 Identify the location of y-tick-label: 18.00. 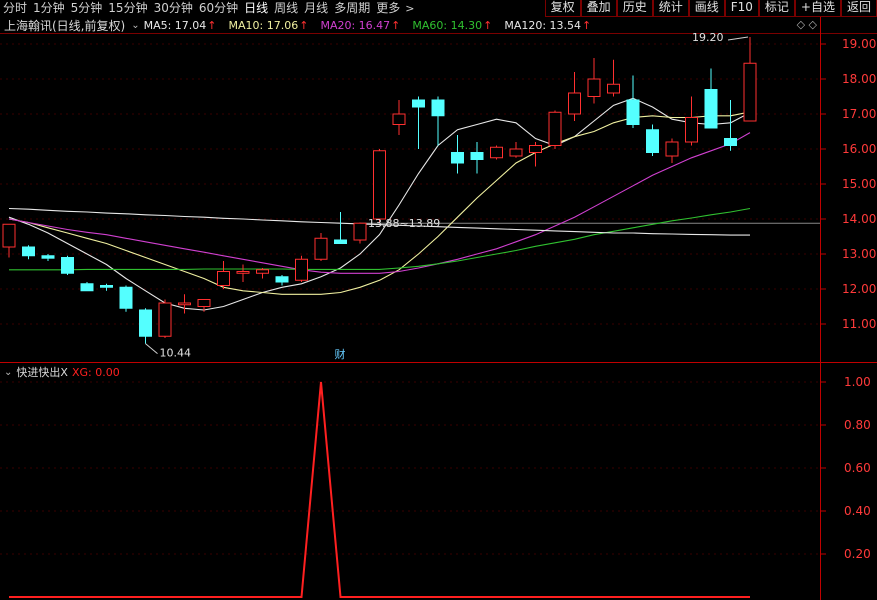
(859, 79).